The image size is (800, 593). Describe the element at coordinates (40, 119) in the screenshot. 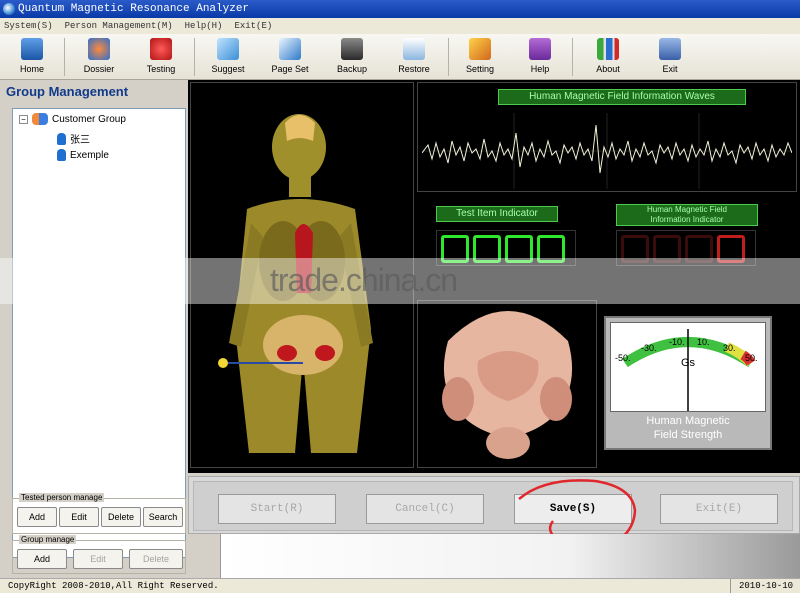

I see `group-icon` at that location.